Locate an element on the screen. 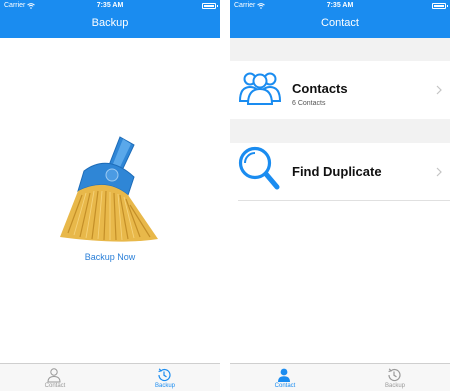 Image resolution: width=450 pixels, height=391 pixels. person-filled-icon is located at coordinates (284, 375).